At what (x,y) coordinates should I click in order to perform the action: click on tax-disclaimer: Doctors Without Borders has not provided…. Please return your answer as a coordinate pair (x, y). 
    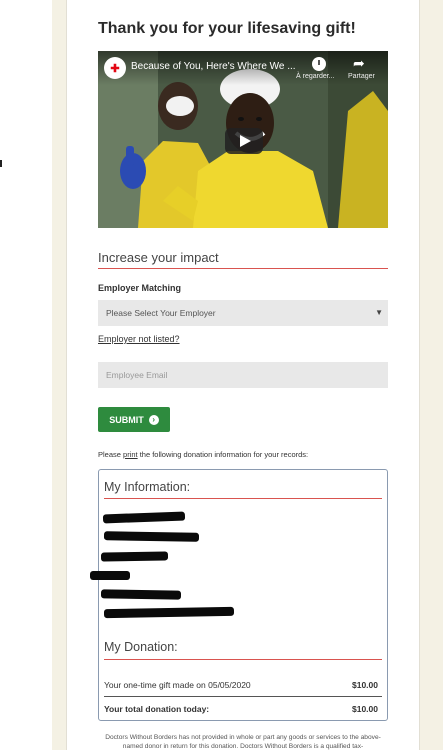
    Looking at the image, I should click on (243, 742).